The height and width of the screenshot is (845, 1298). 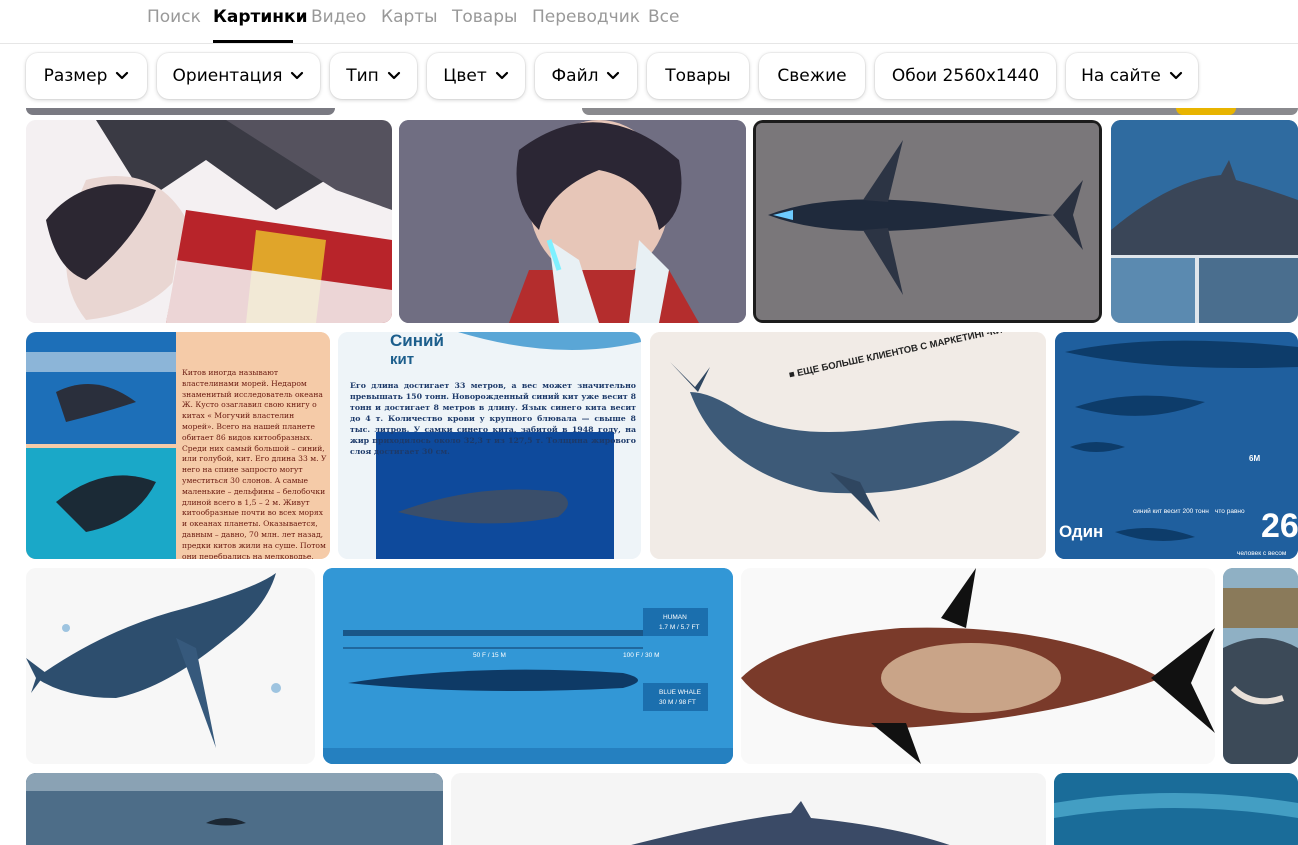 What do you see at coordinates (677, 702) in the screenshot?
I see `result-text: 30 M / 98 FT` at bounding box center [677, 702].